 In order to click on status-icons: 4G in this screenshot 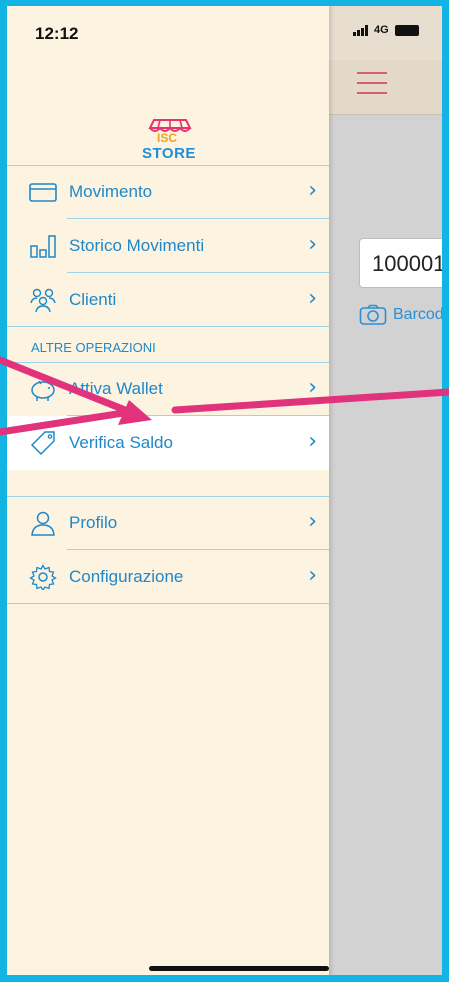, I will do `click(386, 30)`.